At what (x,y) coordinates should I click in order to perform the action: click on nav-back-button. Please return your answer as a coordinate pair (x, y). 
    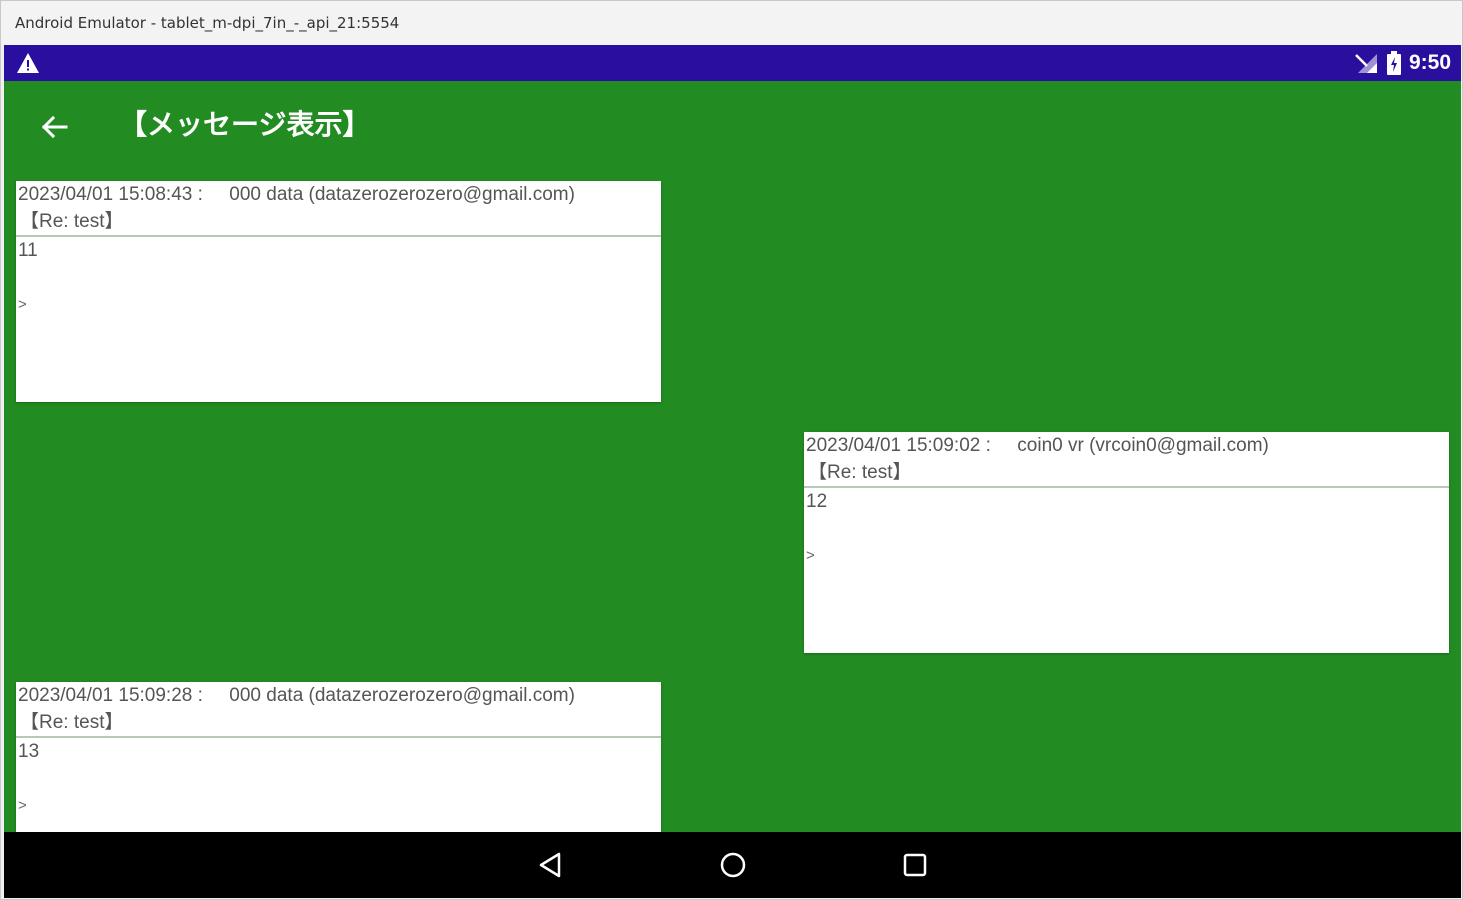
    Looking at the image, I should click on (550, 865).